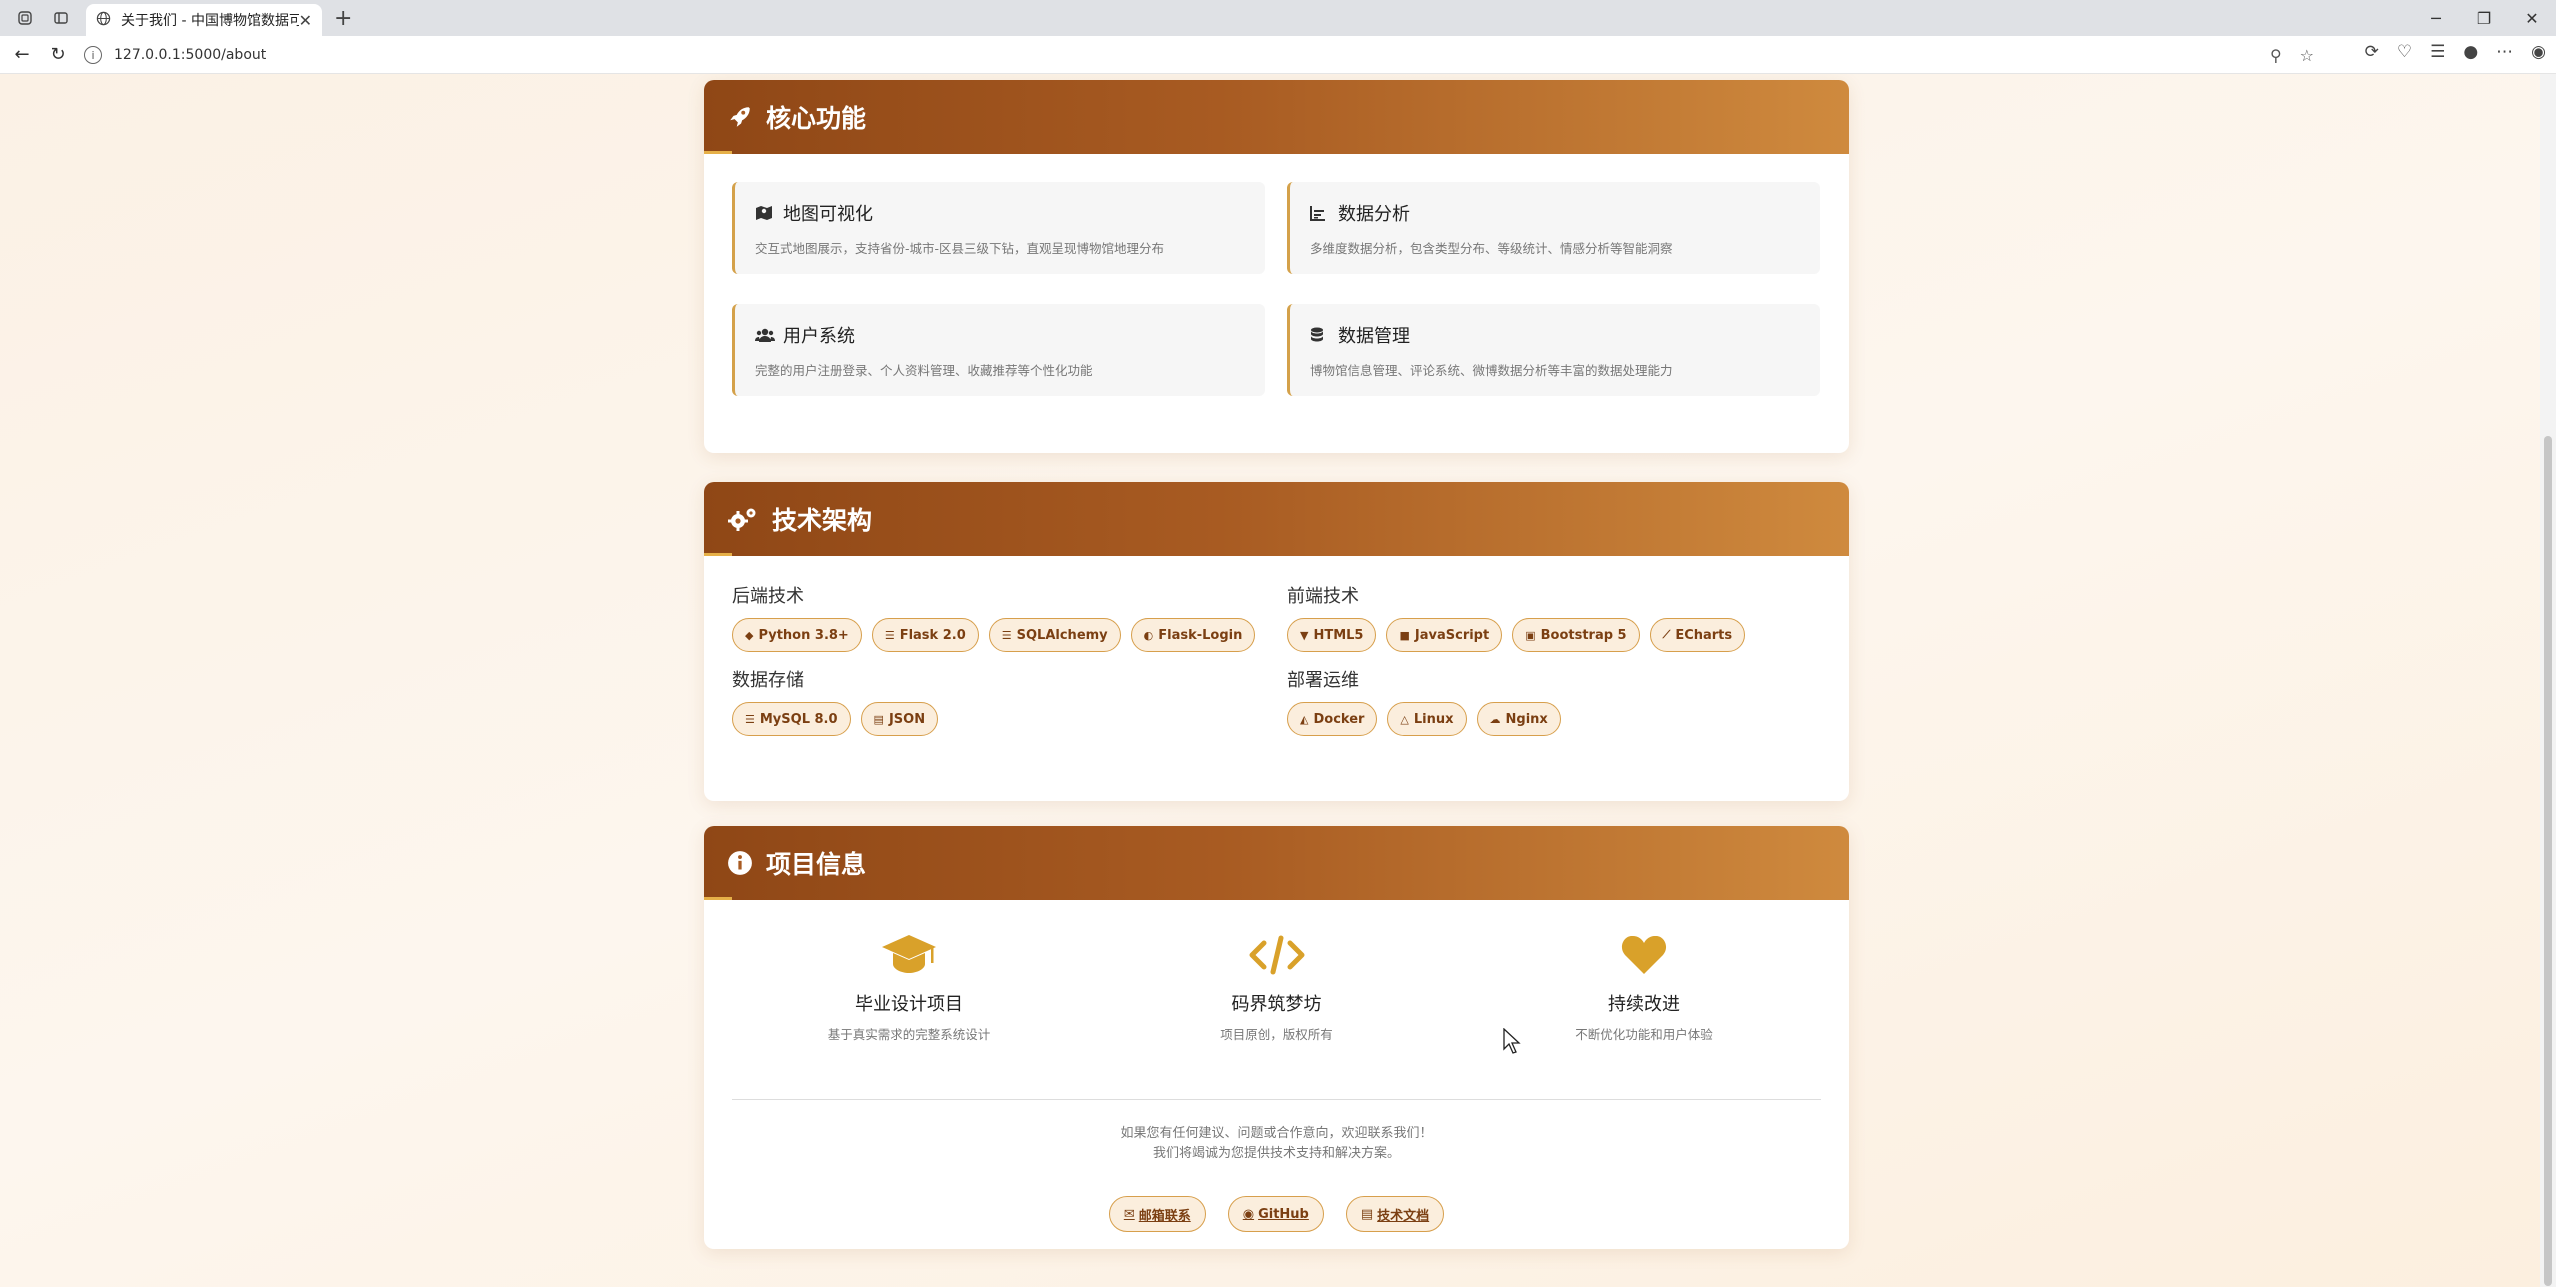 This screenshot has height=1287, width=2556. What do you see at coordinates (1553, 228) in the screenshot?
I see `feature-data-analysis: 数据分析 多维度数据分析，包含类型分布、等级统计、情感分析等智能洞察` at bounding box center [1553, 228].